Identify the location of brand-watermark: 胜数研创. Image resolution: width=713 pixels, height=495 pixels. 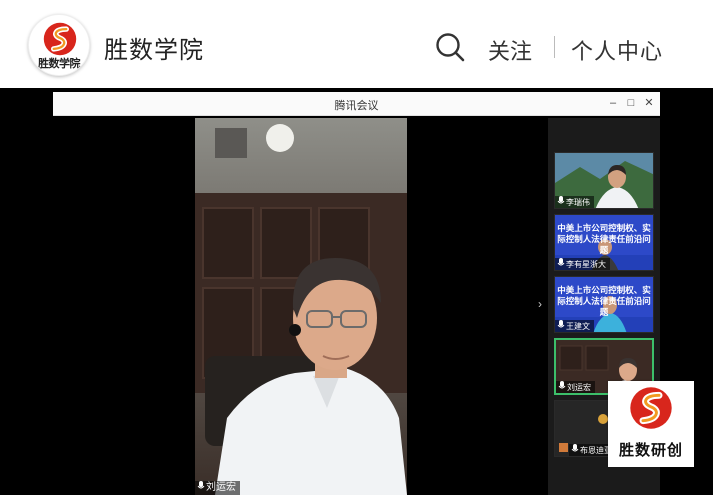
(651, 424).